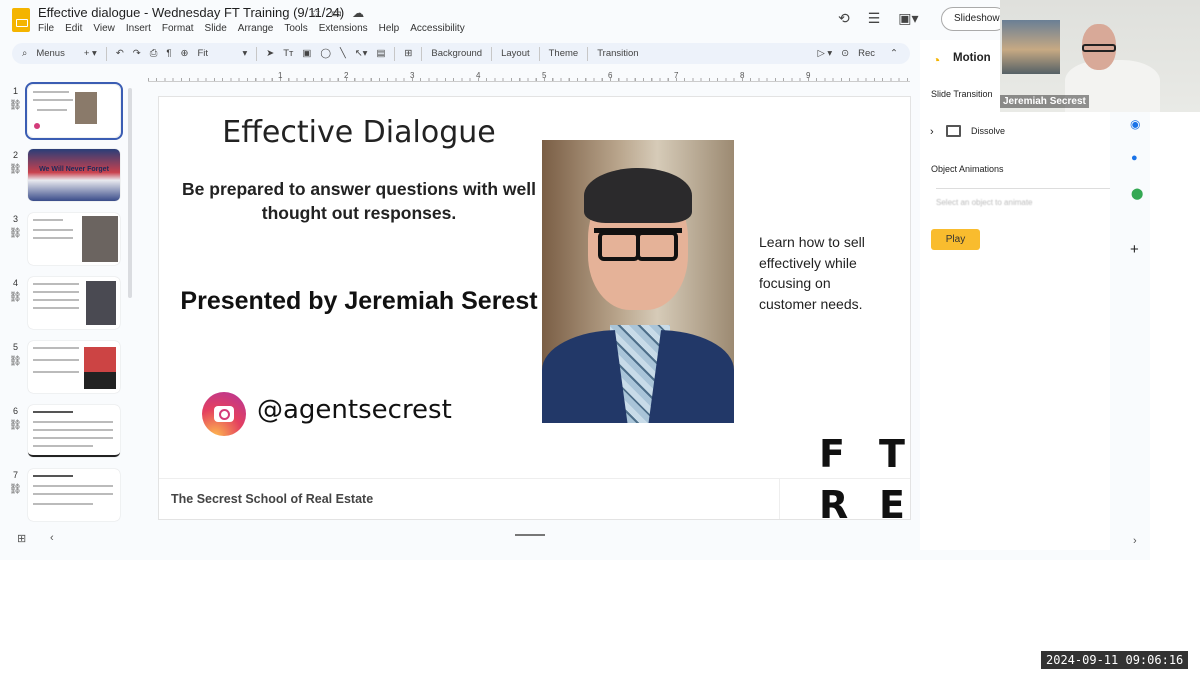 The image size is (1200, 674). What do you see at coordinates (138, 28) in the screenshot?
I see `menu-insert: Insert` at bounding box center [138, 28].